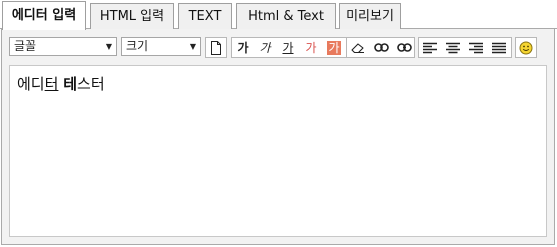 This screenshot has width=557, height=247. Describe the element at coordinates (132, 16) in the screenshot. I see `tab-html-input: HTML 입력` at that location.